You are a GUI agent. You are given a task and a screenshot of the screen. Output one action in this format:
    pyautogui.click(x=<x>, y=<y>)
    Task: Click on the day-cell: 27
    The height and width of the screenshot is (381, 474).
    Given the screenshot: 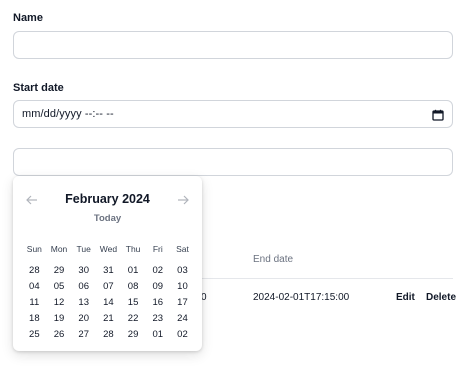 What is the action you would take?
    pyautogui.click(x=83, y=334)
    